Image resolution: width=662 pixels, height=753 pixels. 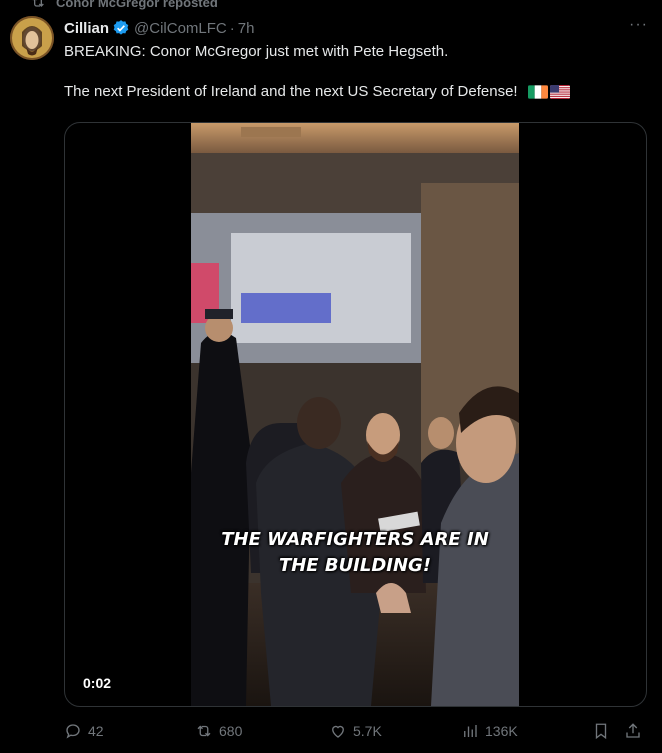 I want to click on tweet-time: 7h, so click(x=246, y=28).